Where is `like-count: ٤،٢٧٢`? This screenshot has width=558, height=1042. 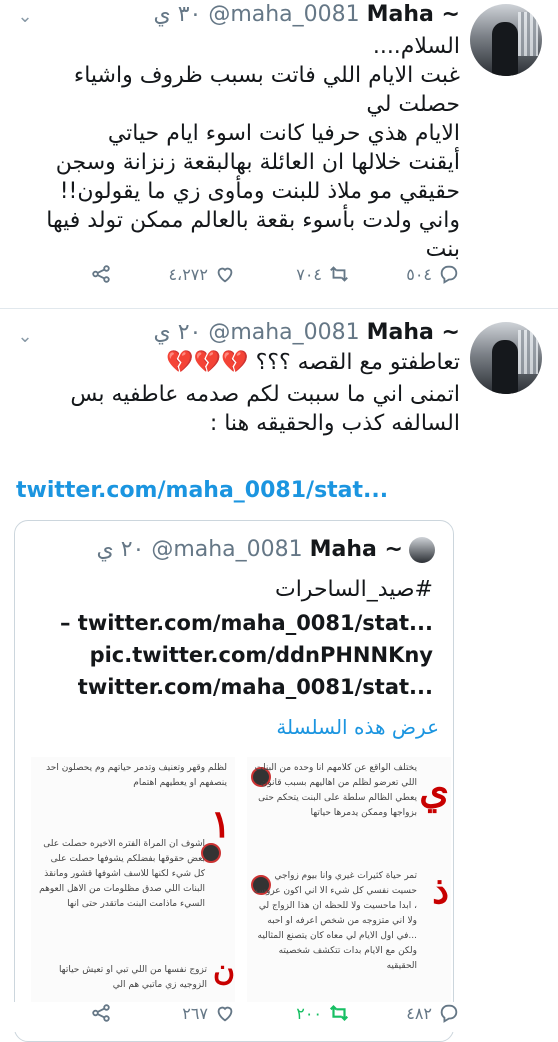 like-count: ٤،٢٧٢ is located at coordinates (188, 274).